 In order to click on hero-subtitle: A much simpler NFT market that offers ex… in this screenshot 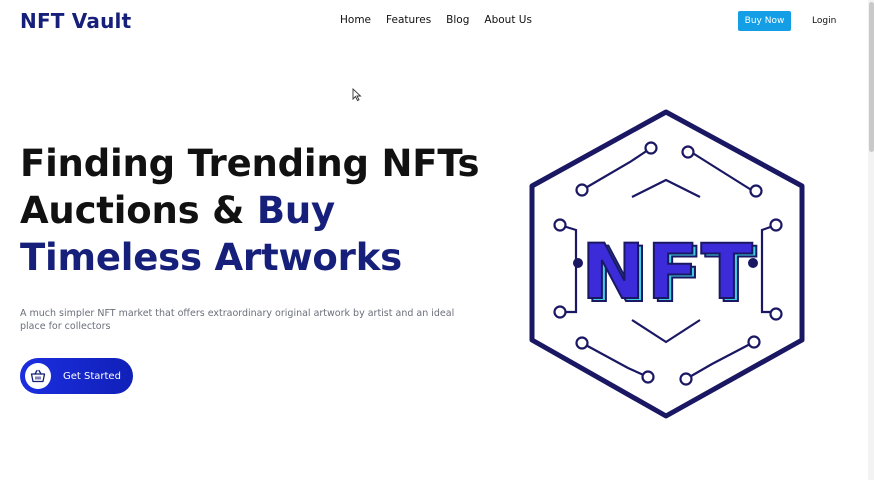, I will do `click(237, 320)`.